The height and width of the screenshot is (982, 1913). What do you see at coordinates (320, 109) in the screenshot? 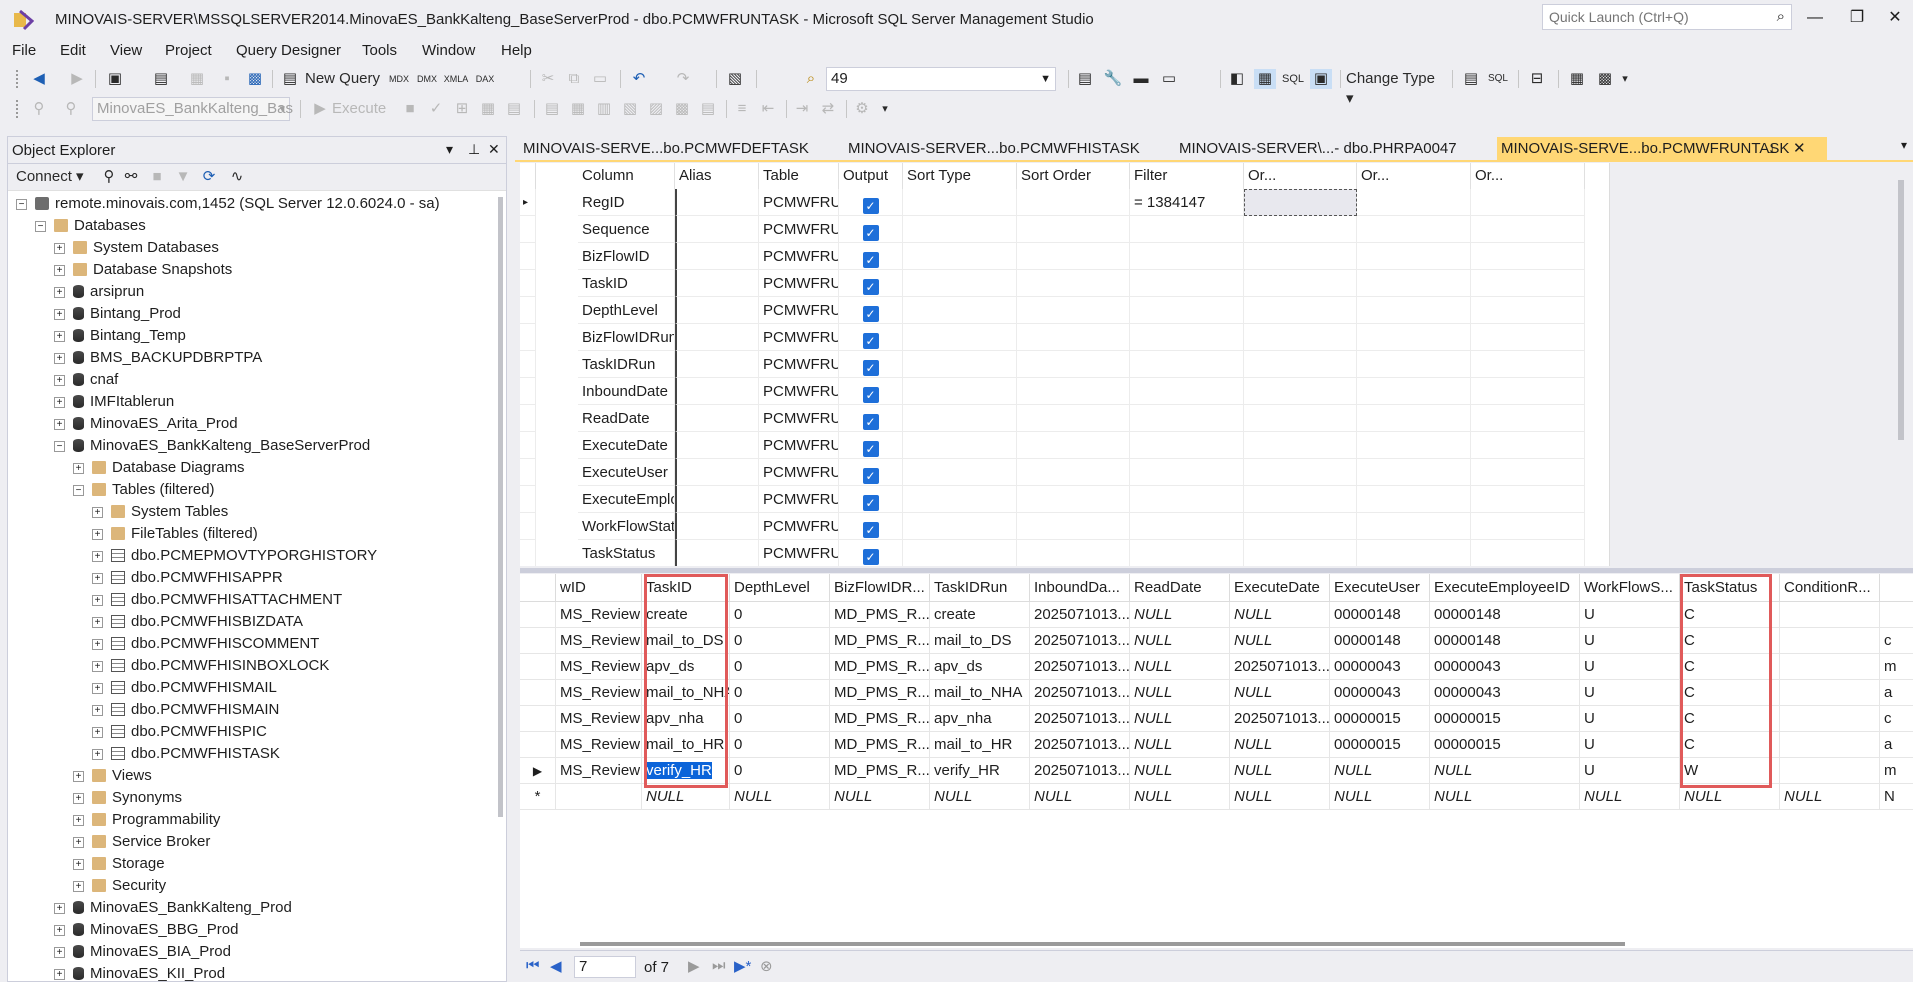
I see `execute-icon: ▶` at bounding box center [320, 109].